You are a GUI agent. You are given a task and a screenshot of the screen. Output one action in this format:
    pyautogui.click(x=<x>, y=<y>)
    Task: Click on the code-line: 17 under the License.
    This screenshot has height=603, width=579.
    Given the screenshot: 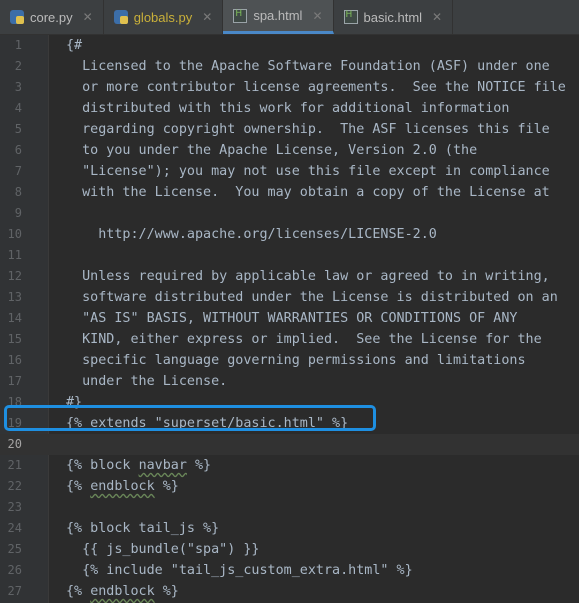 What is the action you would take?
    pyautogui.click(x=289, y=381)
    